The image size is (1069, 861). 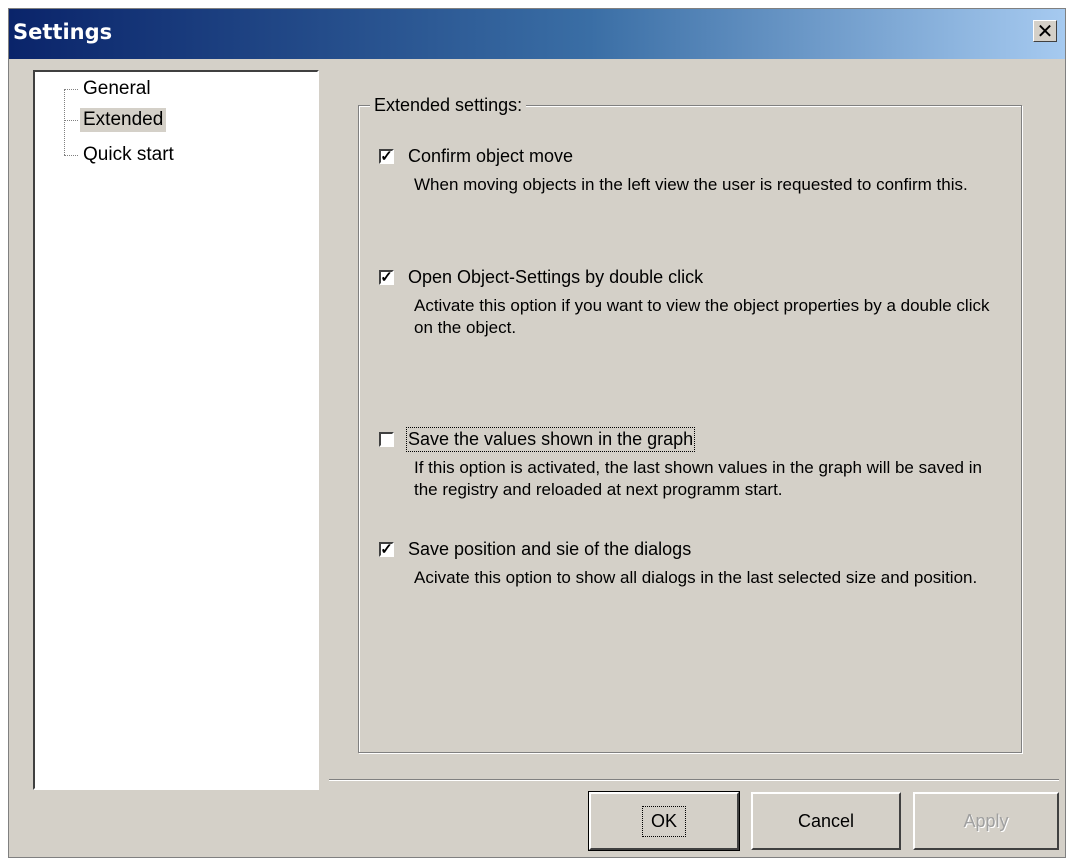 I want to click on ok-button-label: OK, so click(x=664, y=821).